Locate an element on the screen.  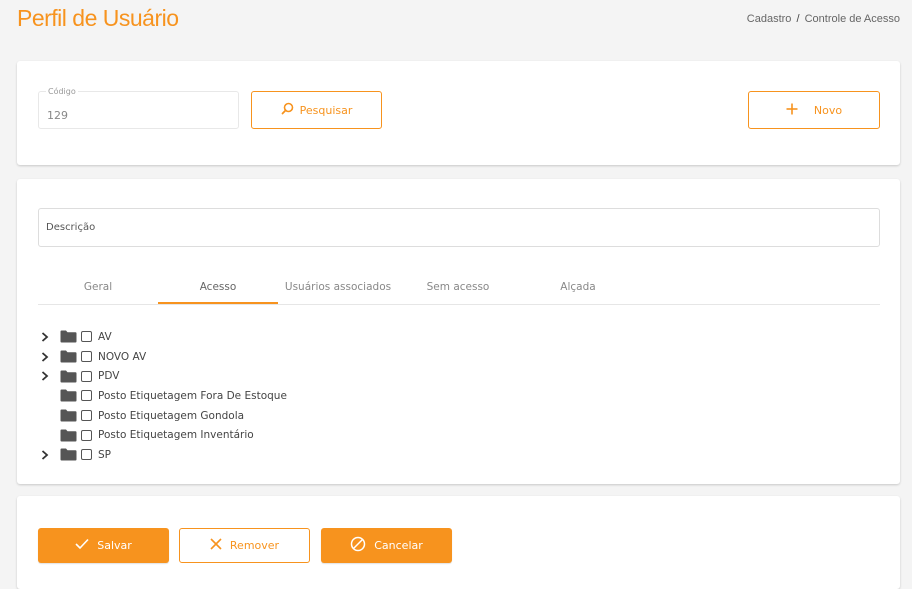
tree-node-label: Posto Etiquetagem Fora De Estoque is located at coordinates (192, 396).